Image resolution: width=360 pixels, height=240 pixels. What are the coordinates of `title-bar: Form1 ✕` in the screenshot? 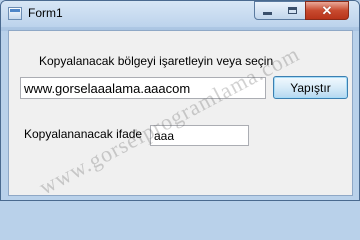 It's located at (180, 14).